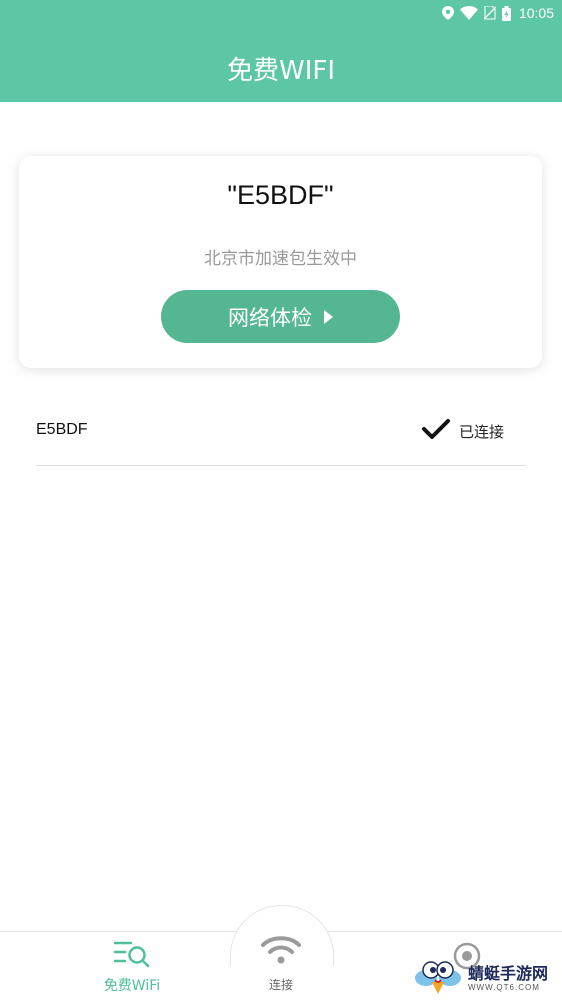  Describe the element at coordinates (132, 986) in the screenshot. I see `nav-tab-free-wifi-label: 免费WiFi` at that location.